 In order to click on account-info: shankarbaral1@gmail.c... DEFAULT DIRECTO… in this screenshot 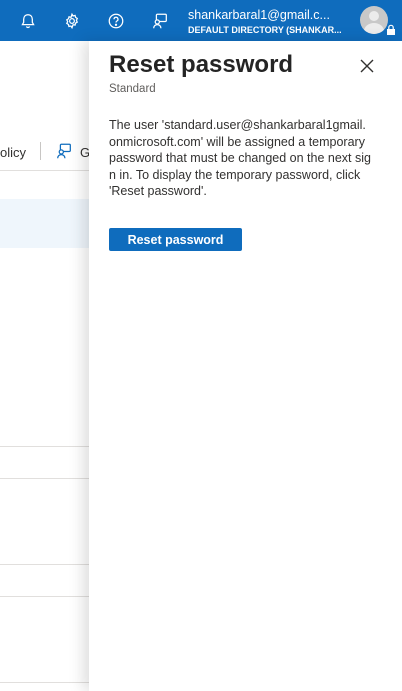, I will do `click(272, 22)`.